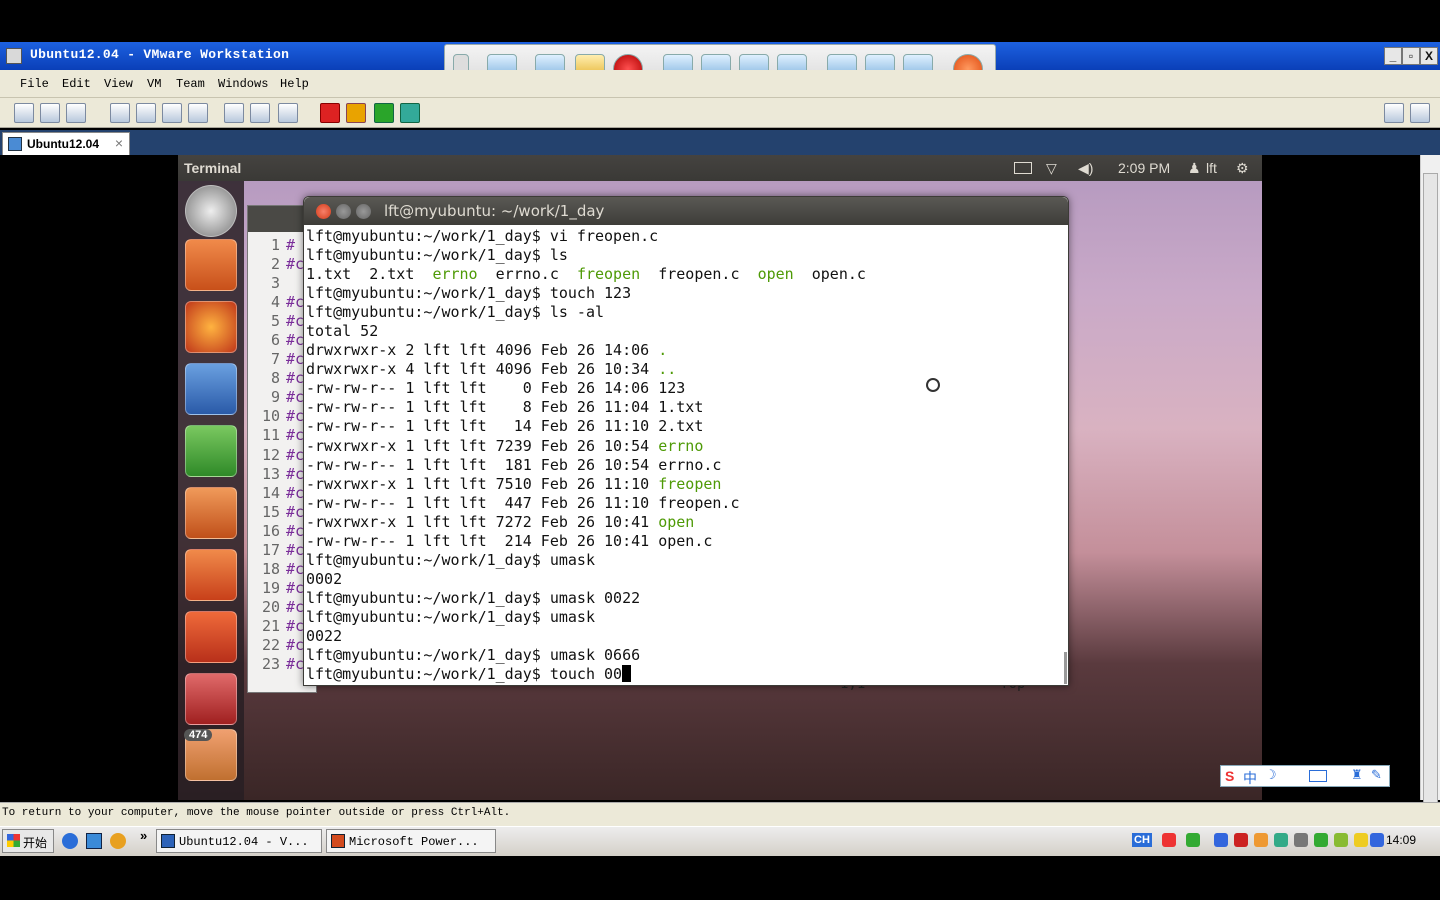  What do you see at coordinates (270, 473) in the screenshot?
I see `line-number: 13` at bounding box center [270, 473].